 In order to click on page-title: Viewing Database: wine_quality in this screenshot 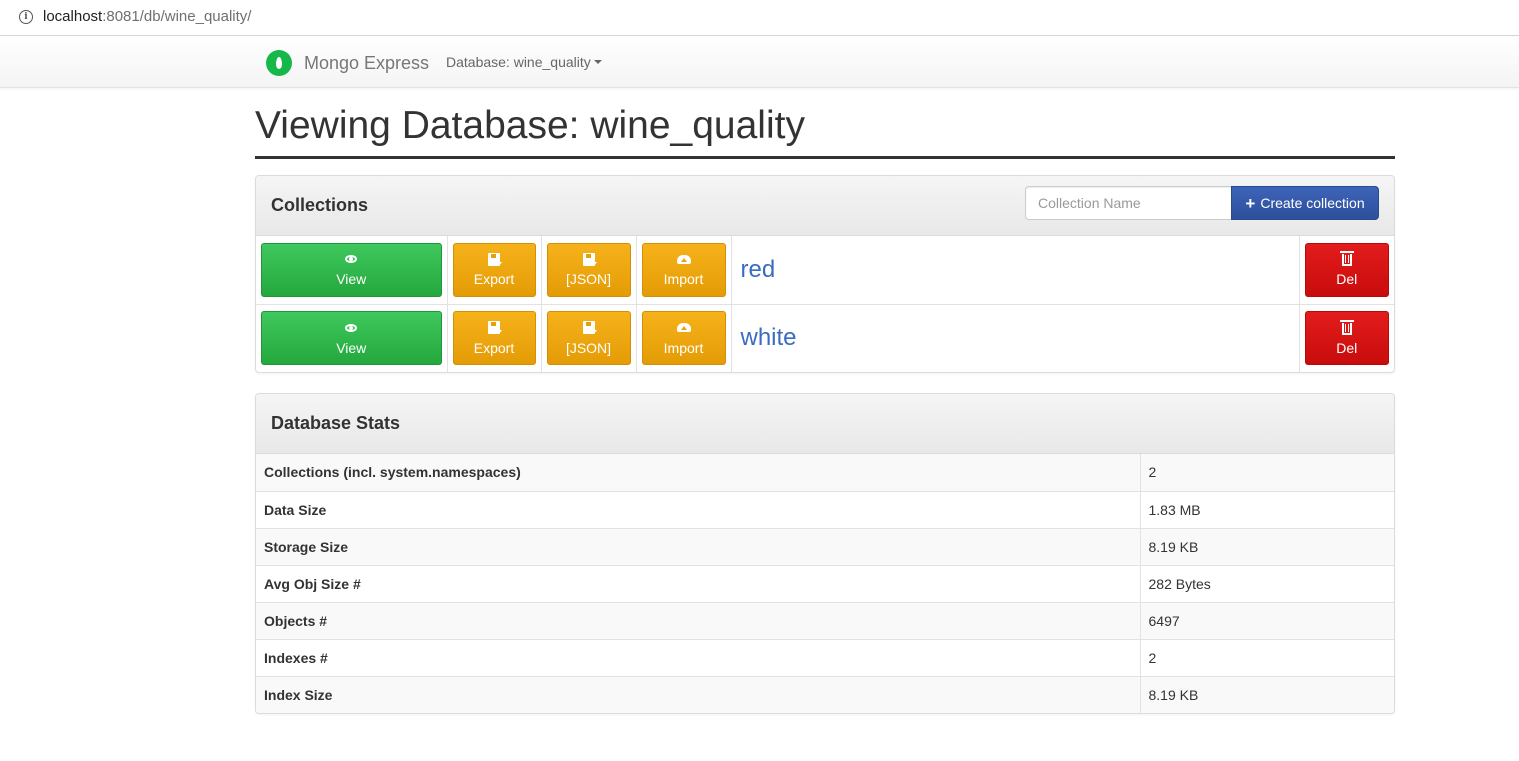, I will do `click(530, 125)`.